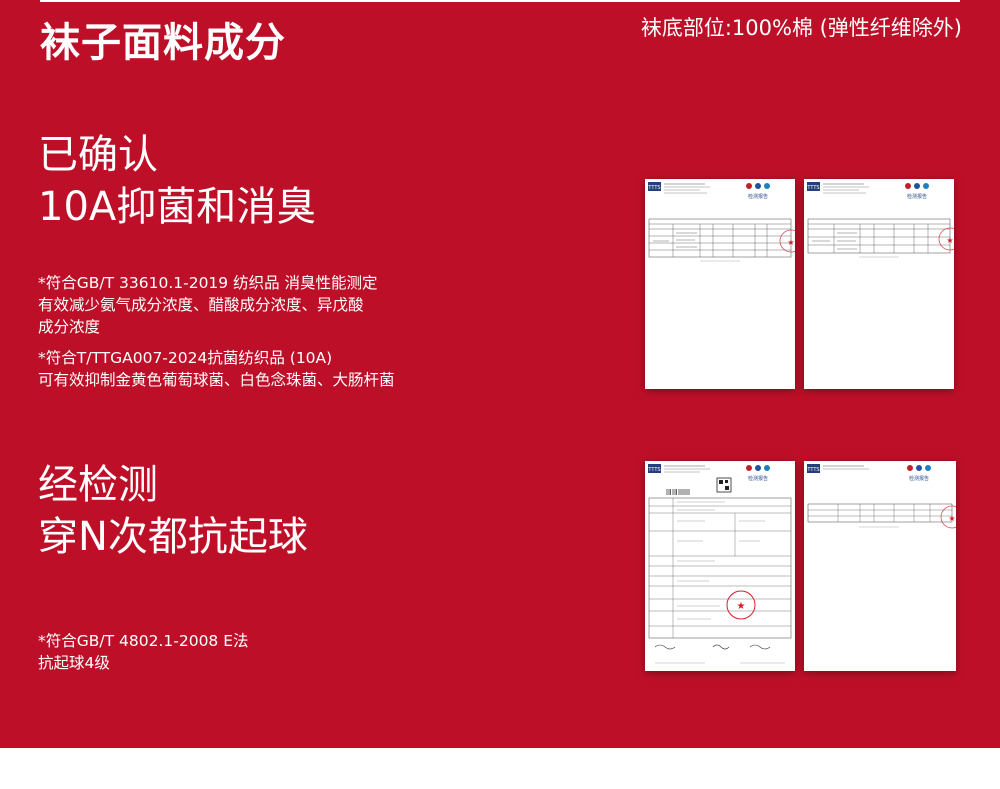 The height and width of the screenshot is (789, 1000). What do you see at coordinates (720, 284) in the screenshot?
I see `report-deodorant-image: TTTS 检测报告 ★` at bounding box center [720, 284].